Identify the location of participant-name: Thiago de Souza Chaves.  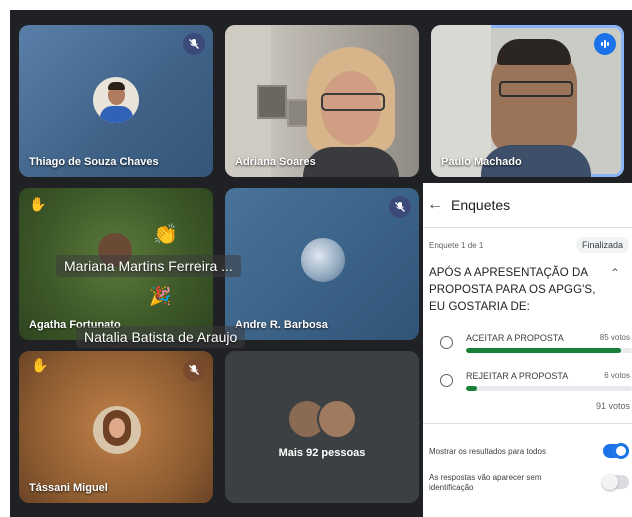
(94, 162).